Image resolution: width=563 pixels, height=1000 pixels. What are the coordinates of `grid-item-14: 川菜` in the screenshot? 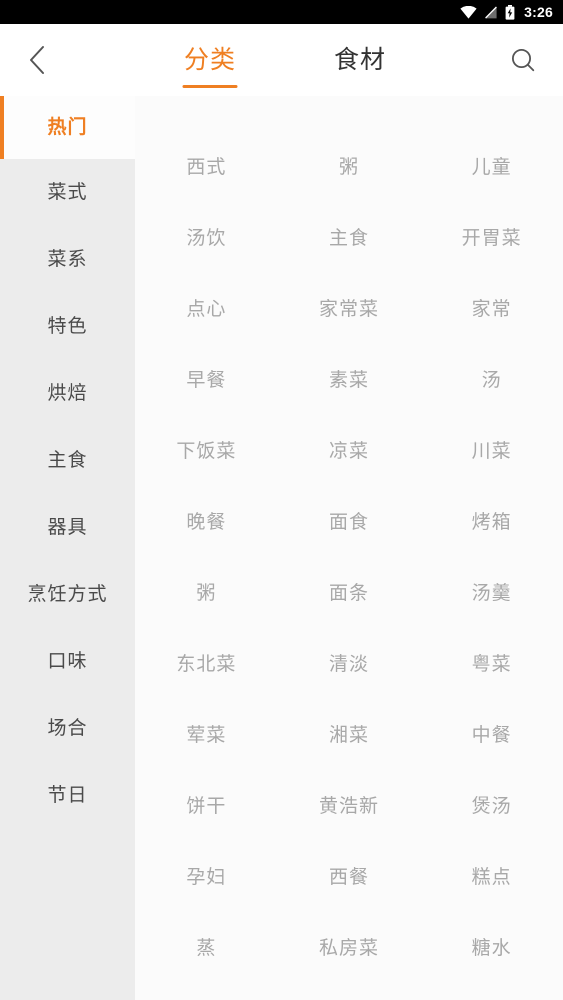 It's located at (491, 451).